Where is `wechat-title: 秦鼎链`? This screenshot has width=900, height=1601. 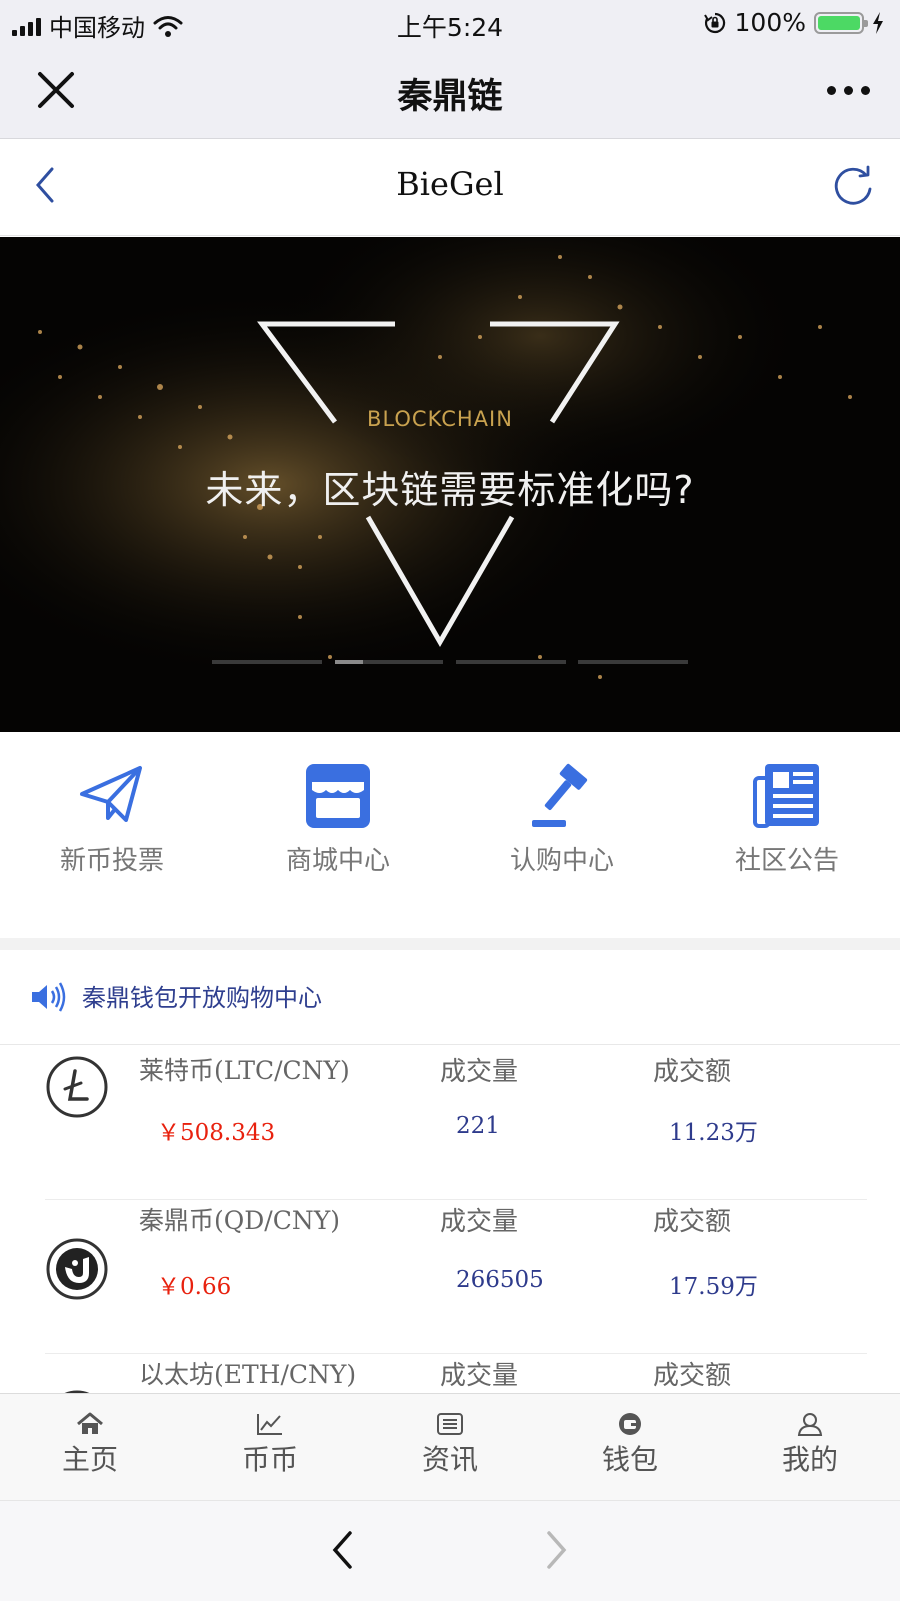
wechat-title: 秦鼎链 is located at coordinates (450, 97).